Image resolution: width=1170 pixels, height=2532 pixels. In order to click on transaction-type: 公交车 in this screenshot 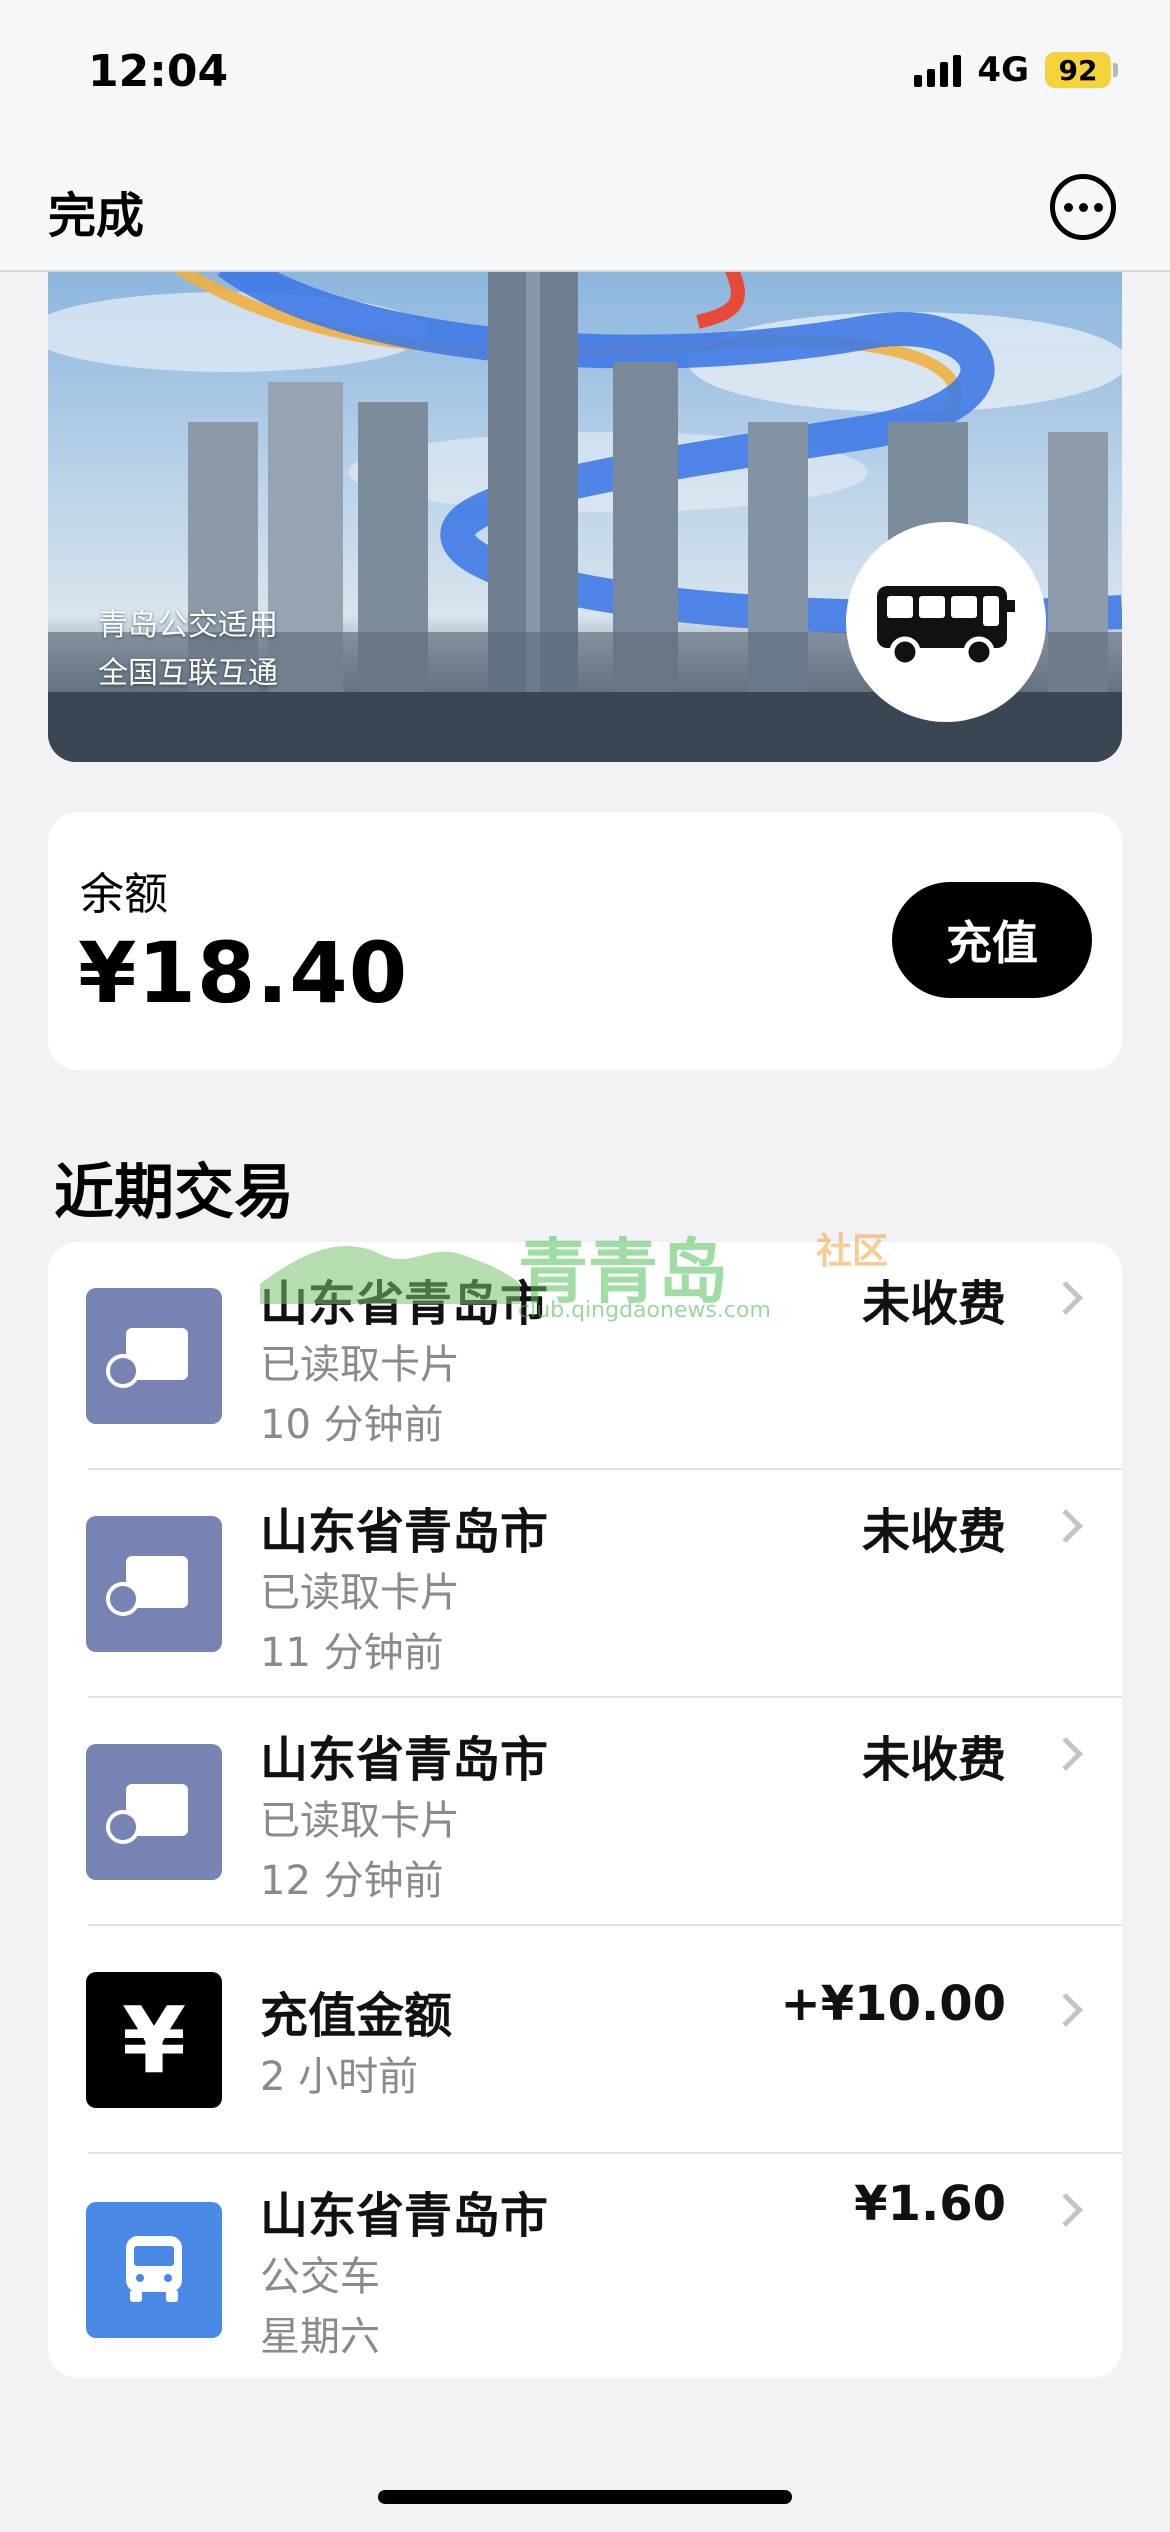, I will do `click(320, 2277)`.